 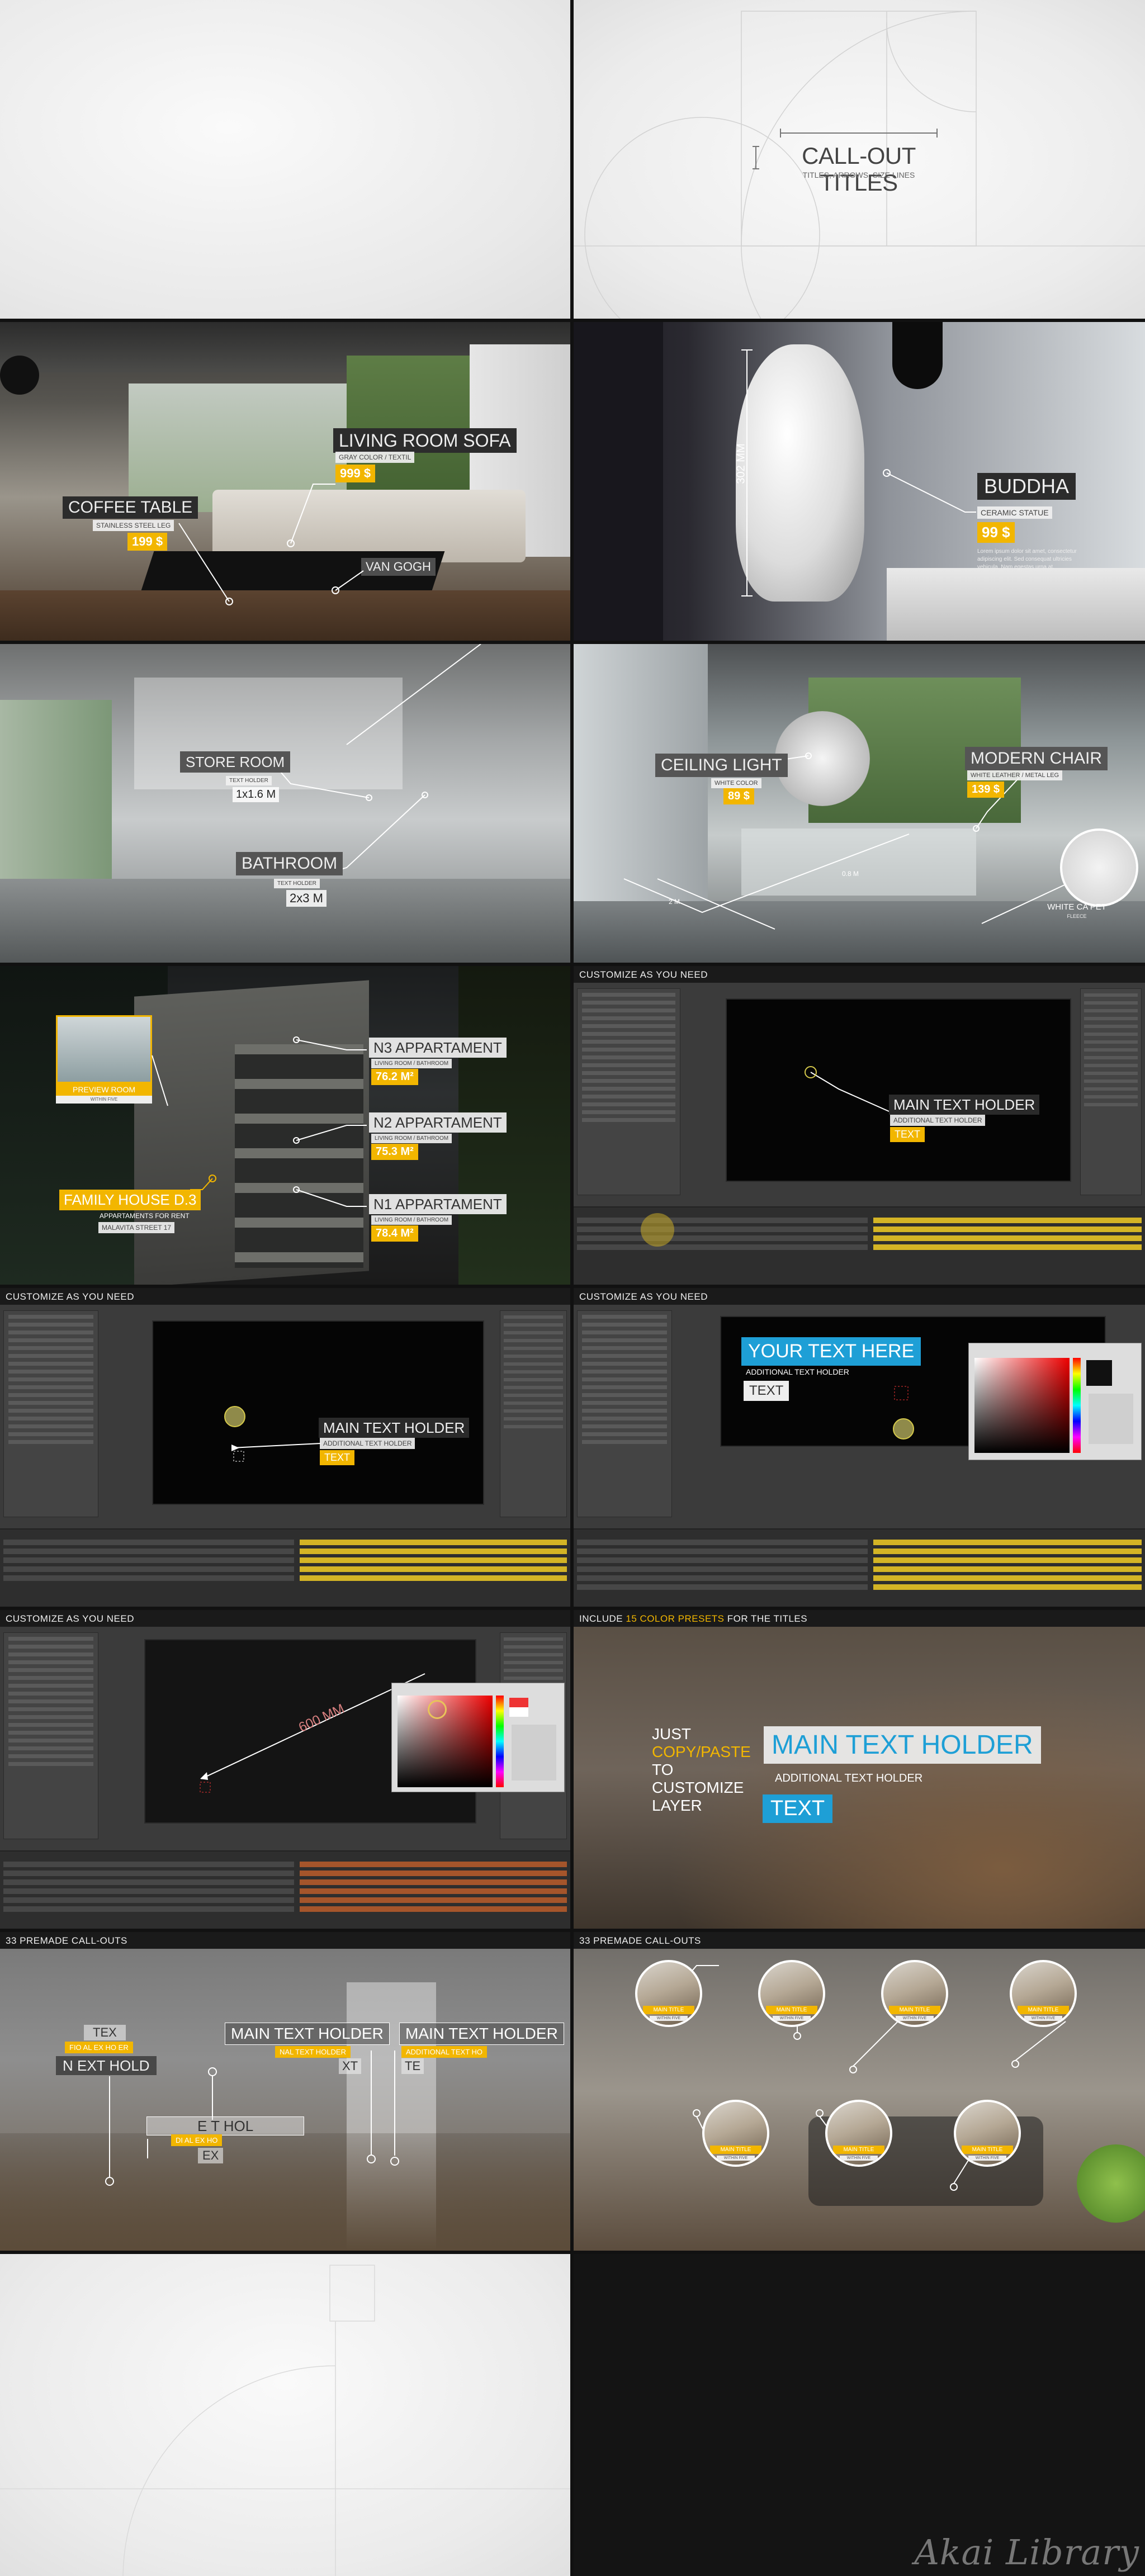 What do you see at coordinates (671, 1734) in the screenshot?
I see `presets-just: JUST` at bounding box center [671, 1734].